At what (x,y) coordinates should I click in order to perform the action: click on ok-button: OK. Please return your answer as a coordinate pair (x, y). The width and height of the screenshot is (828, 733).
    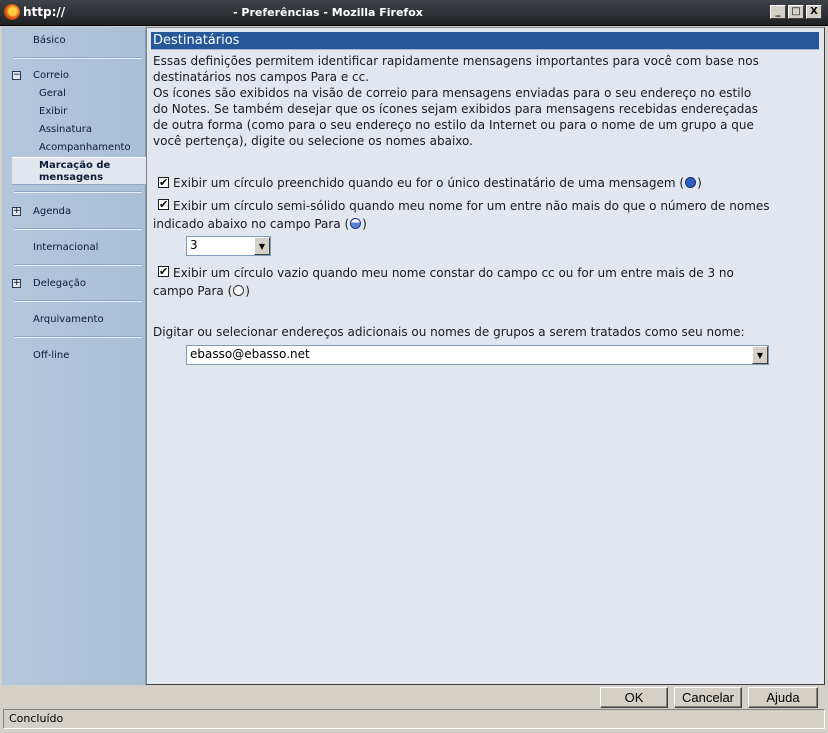
    Looking at the image, I should click on (634, 697).